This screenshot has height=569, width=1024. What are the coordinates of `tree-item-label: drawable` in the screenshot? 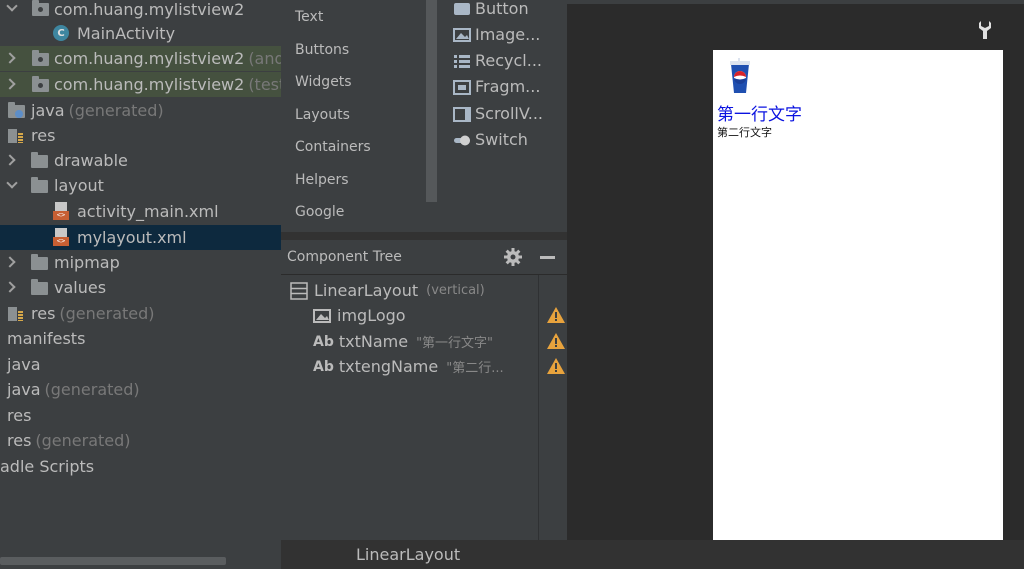 It's located at (91, 160).